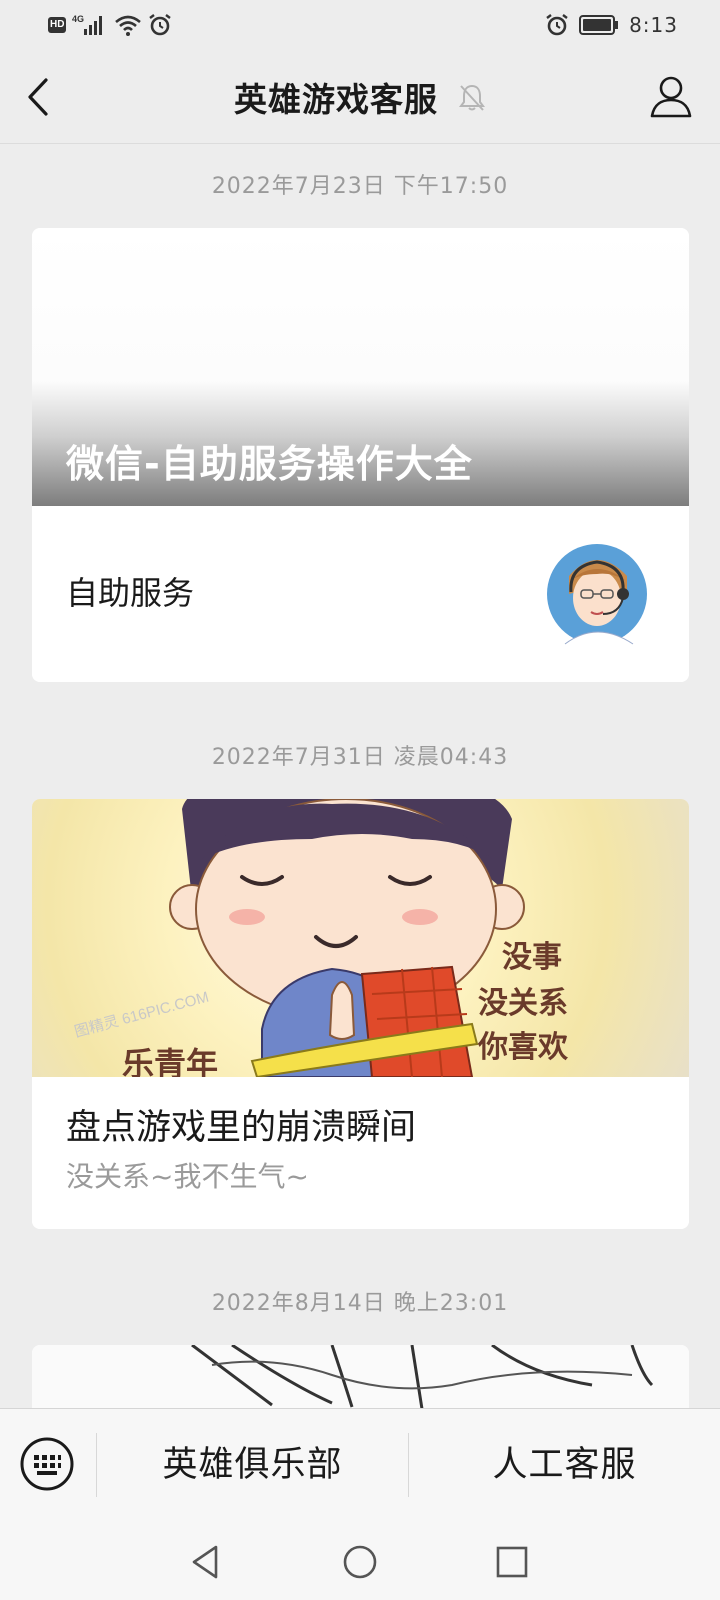 The height and width of the screenshot is (1600, 720). I want to click on sketch-image, so click(422, 1376).